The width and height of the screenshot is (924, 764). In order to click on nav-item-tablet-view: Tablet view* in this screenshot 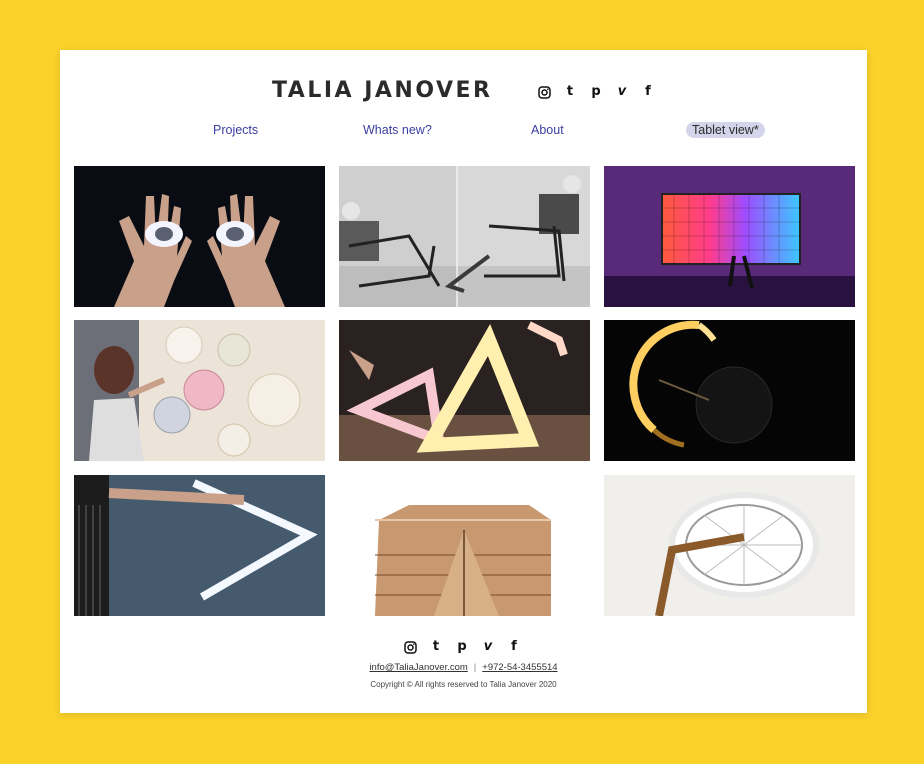, I will do `click(725, 130)`.